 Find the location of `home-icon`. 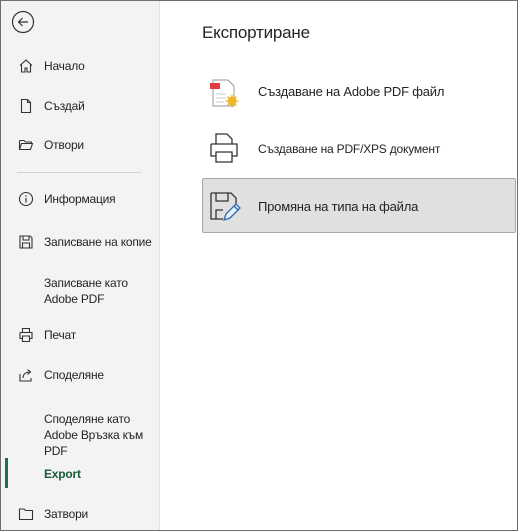

home-icon is located at coordinates (26, 66).